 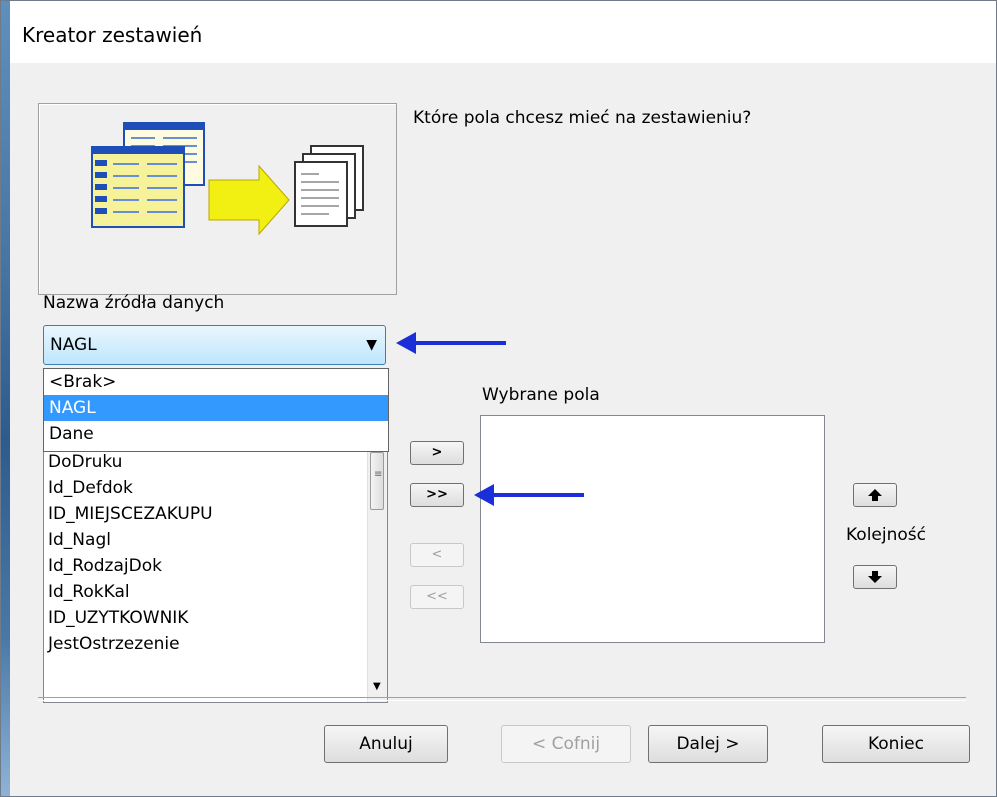 What do you see at coordinates (130, 462) in the screenshot?
I see `list-item: DoDruku` at bounding box center [130, 462].